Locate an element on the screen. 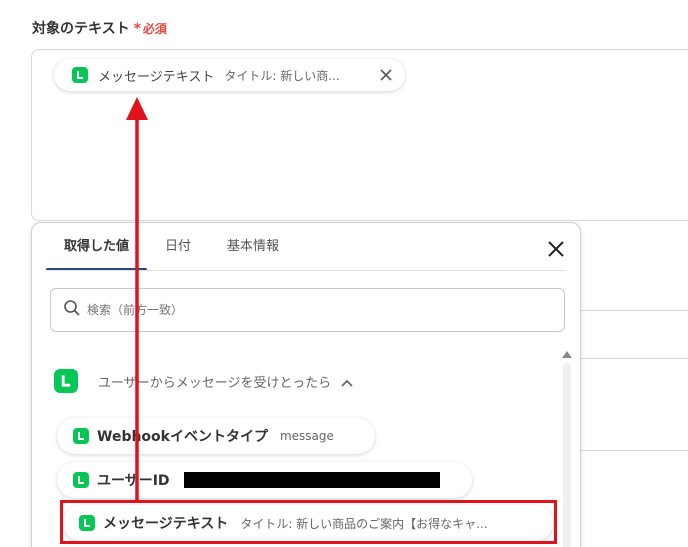 This screenshot has height=547, width=688. item-label: ユーザーID is located at coordinates (133, 481).